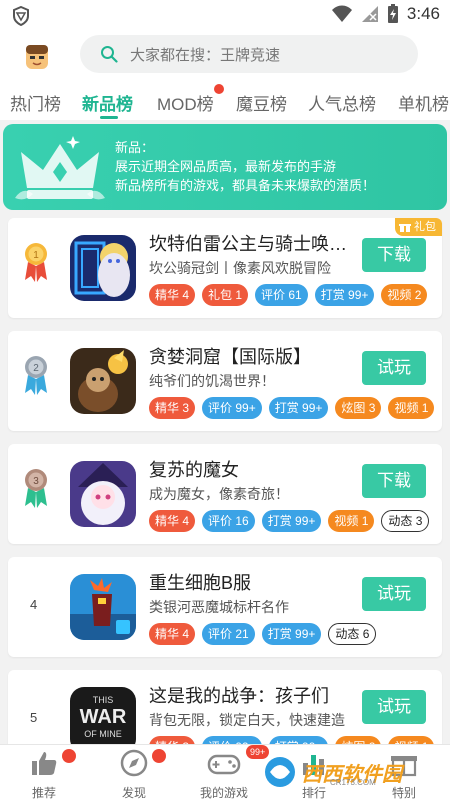  I want to click on tag-activity: 动态 3, so click(405, 521).